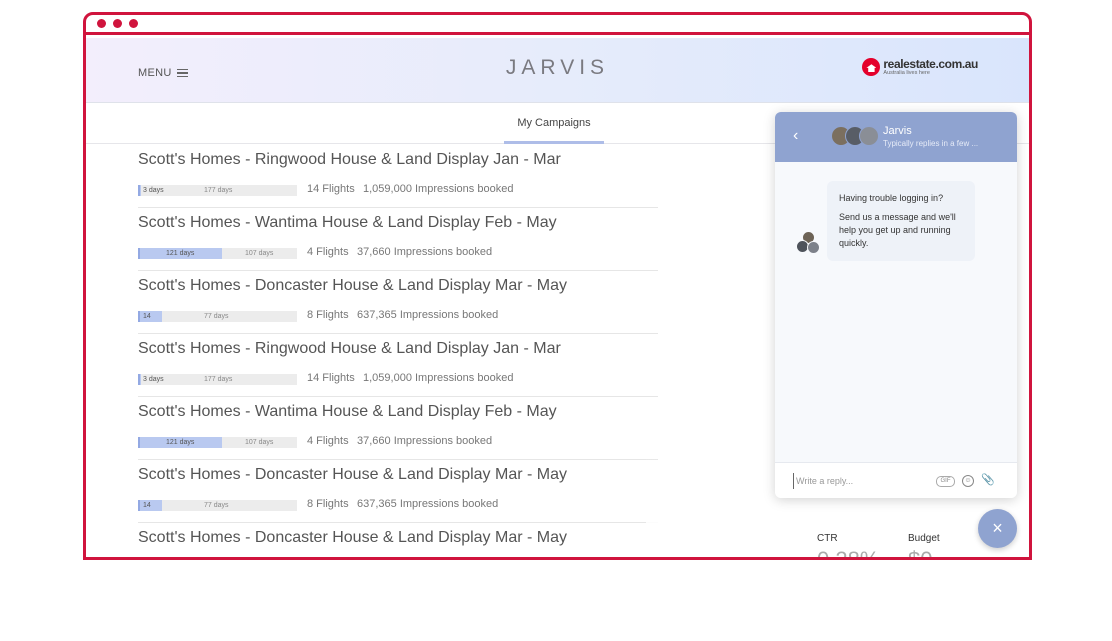 This screenshot has height=641, width=1112. What do you see at coordinates (800, 136) in the screenshot?
I see `chevron-left-icon: ‹` at bounding box center [800, 136].